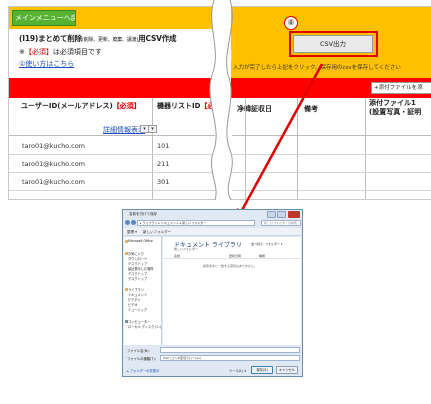 The image size is (431, 404). I want to click on menu-back-button: メインメニューへ戻る, so click(44, 18).